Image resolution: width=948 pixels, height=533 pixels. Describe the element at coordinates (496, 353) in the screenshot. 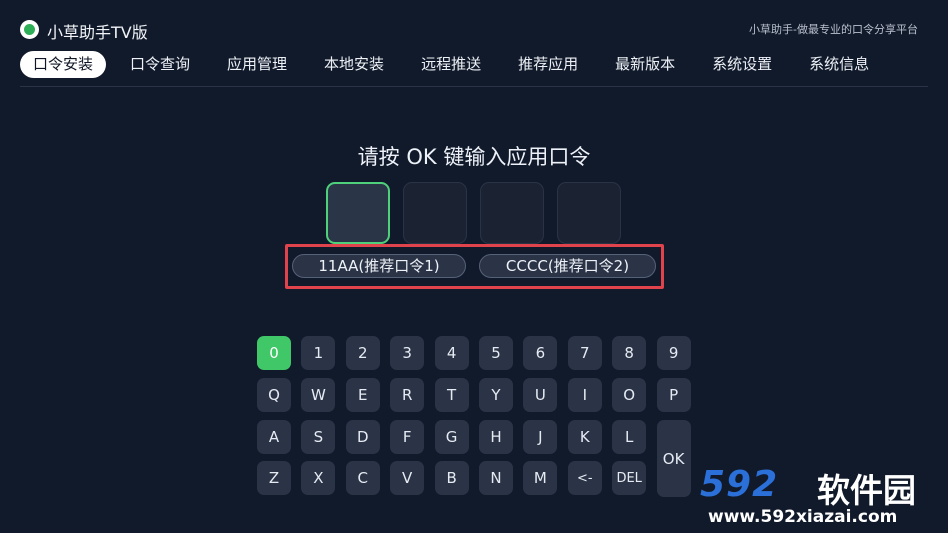

I see `key-5: 5` at that location.